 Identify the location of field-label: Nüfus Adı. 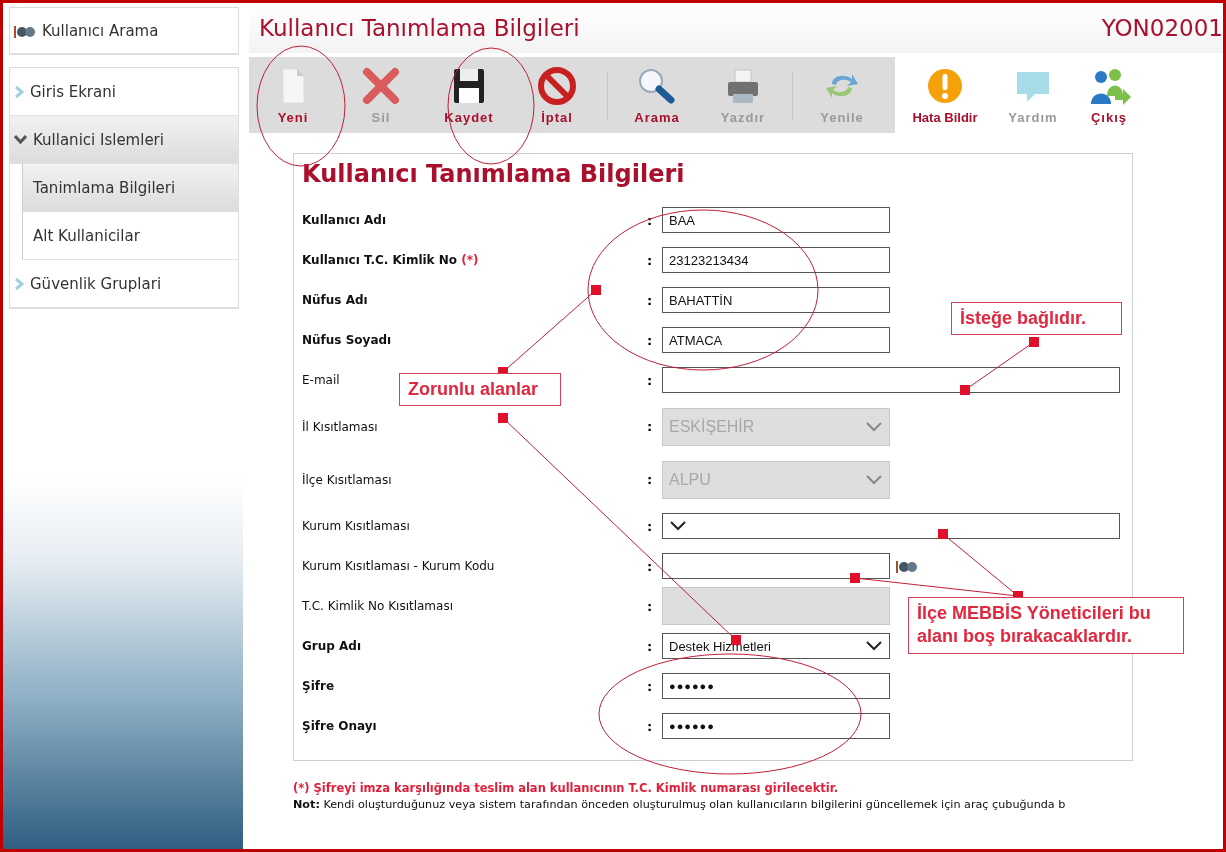
(335, 300).